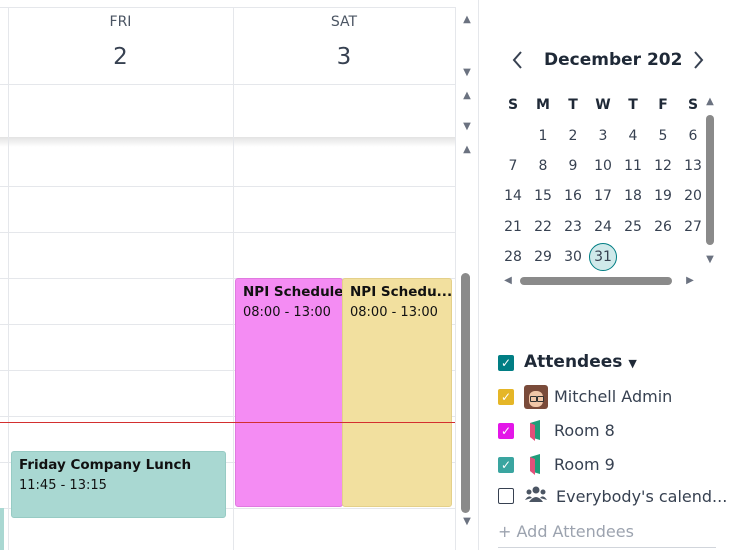  I want to click on mini-calendar-day: 25, so click(633, 227).